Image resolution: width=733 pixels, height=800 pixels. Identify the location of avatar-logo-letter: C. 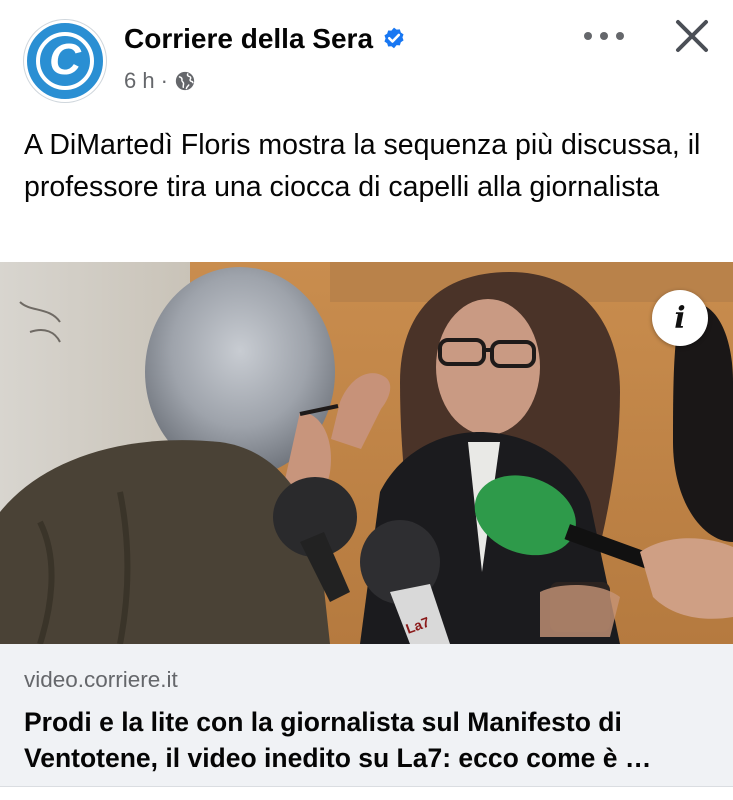
(65, 59).